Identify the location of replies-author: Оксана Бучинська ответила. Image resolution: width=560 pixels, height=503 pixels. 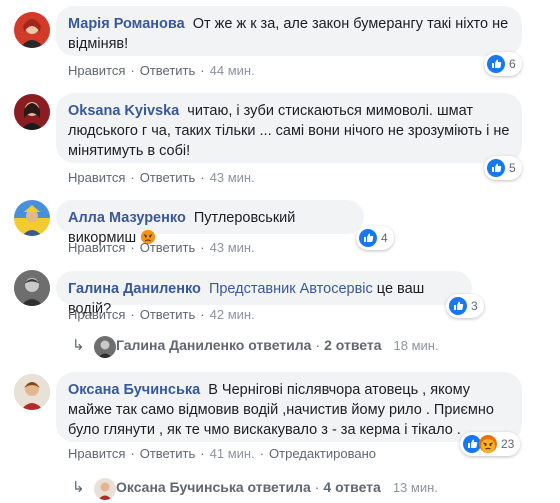
(213, 487).